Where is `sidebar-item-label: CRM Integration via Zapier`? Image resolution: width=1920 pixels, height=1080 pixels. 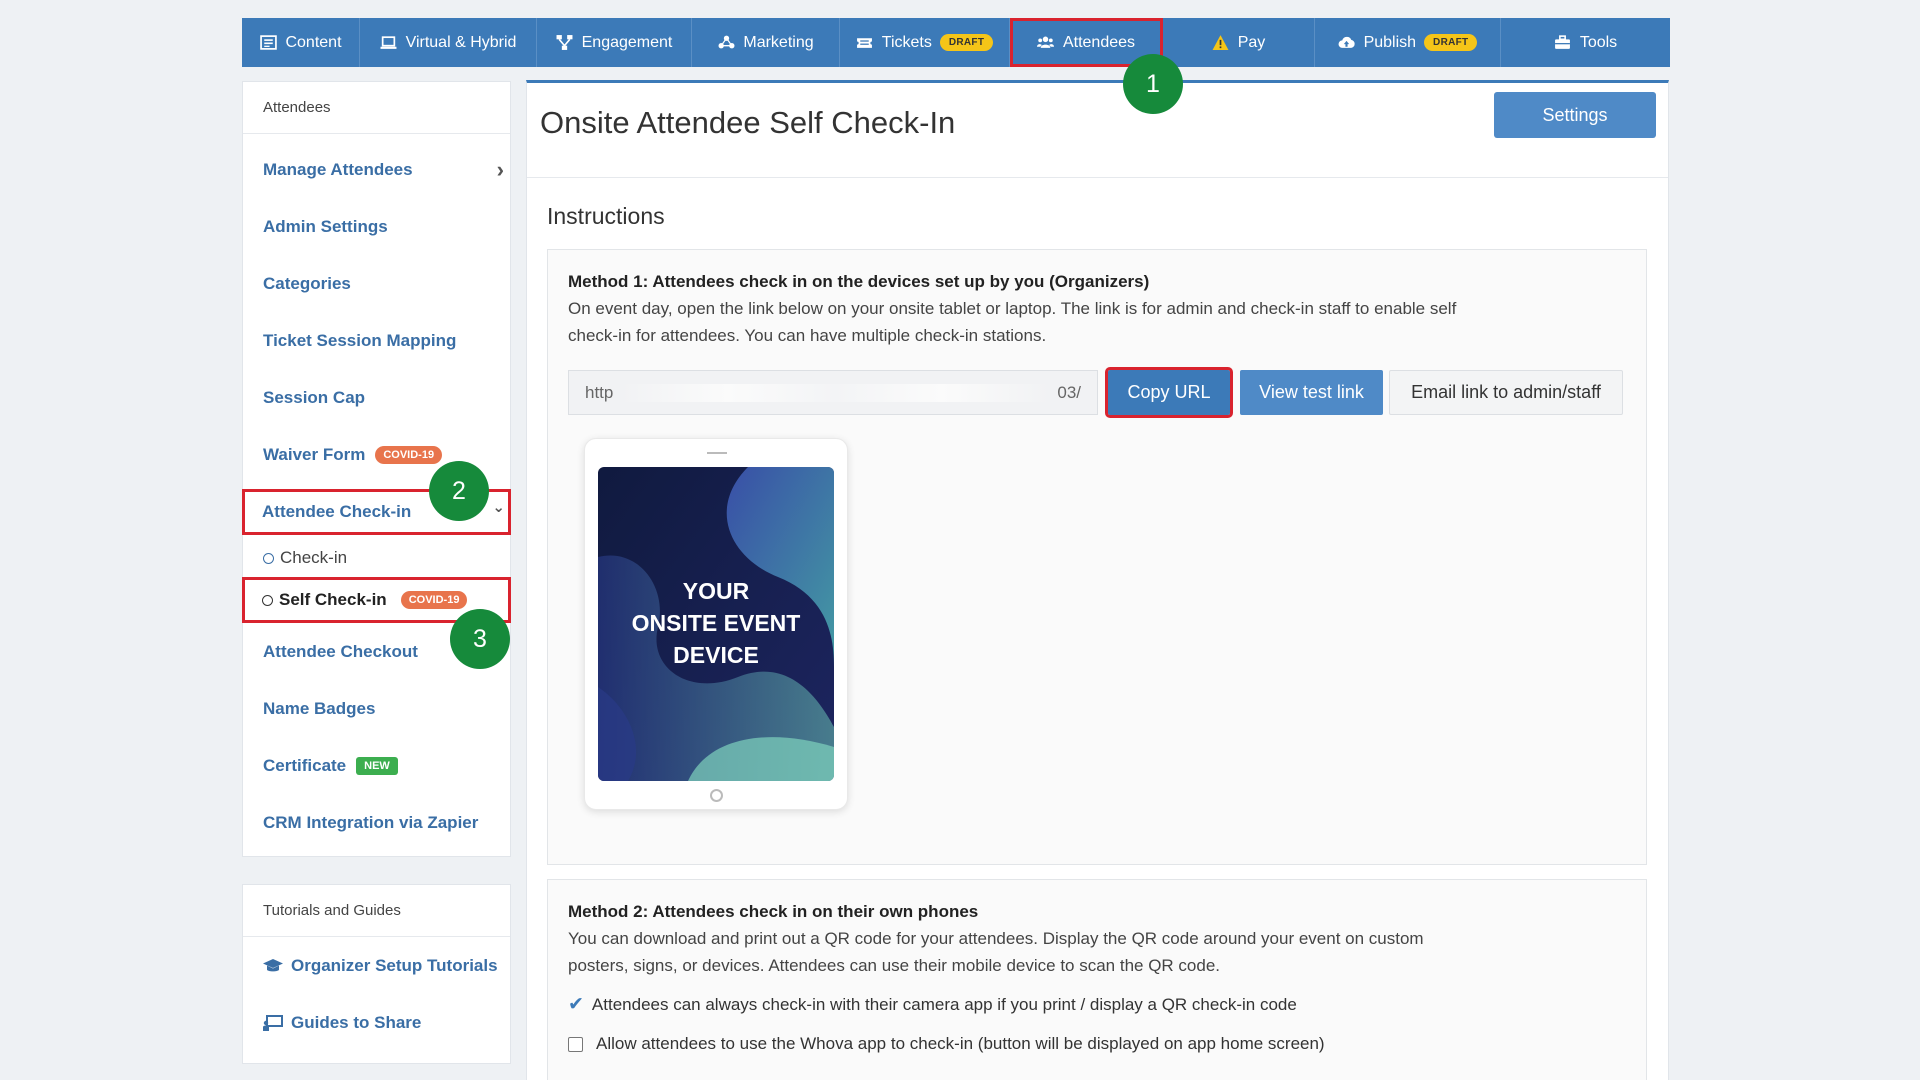 sidebar-item-label: CRM Integration via Zapier is located at coordinates (371, 822).